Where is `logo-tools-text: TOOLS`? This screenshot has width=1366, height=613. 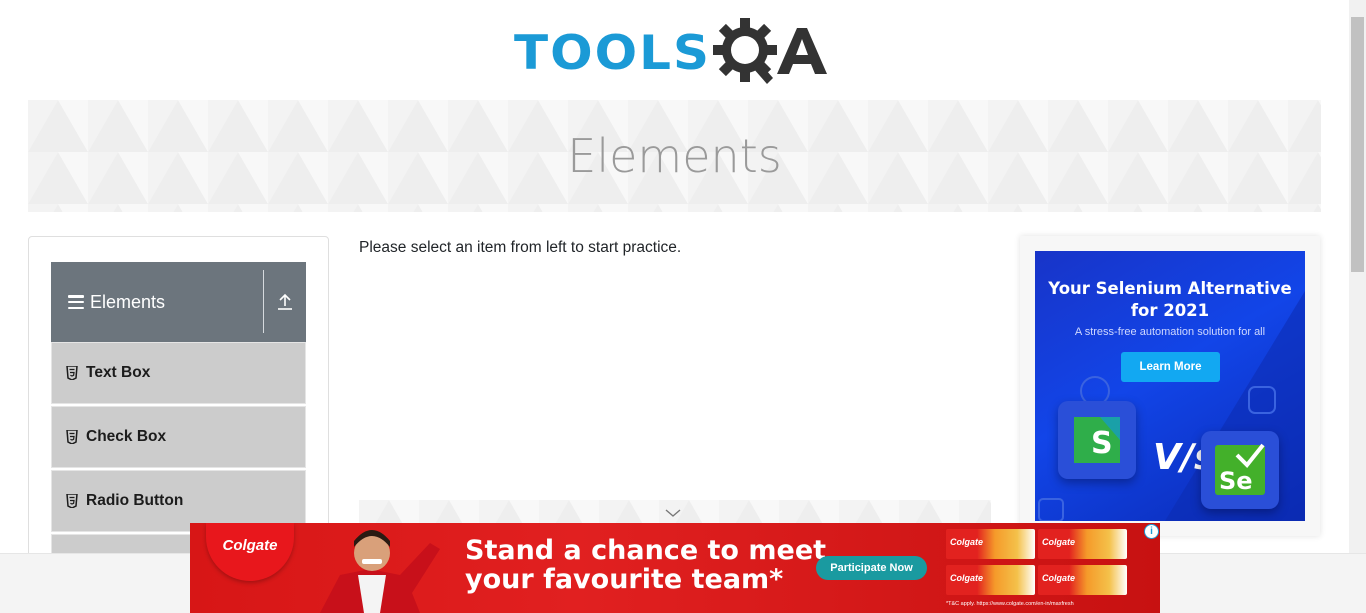 logo-tools-text: TOOLS is located at coordinates (612, 53).